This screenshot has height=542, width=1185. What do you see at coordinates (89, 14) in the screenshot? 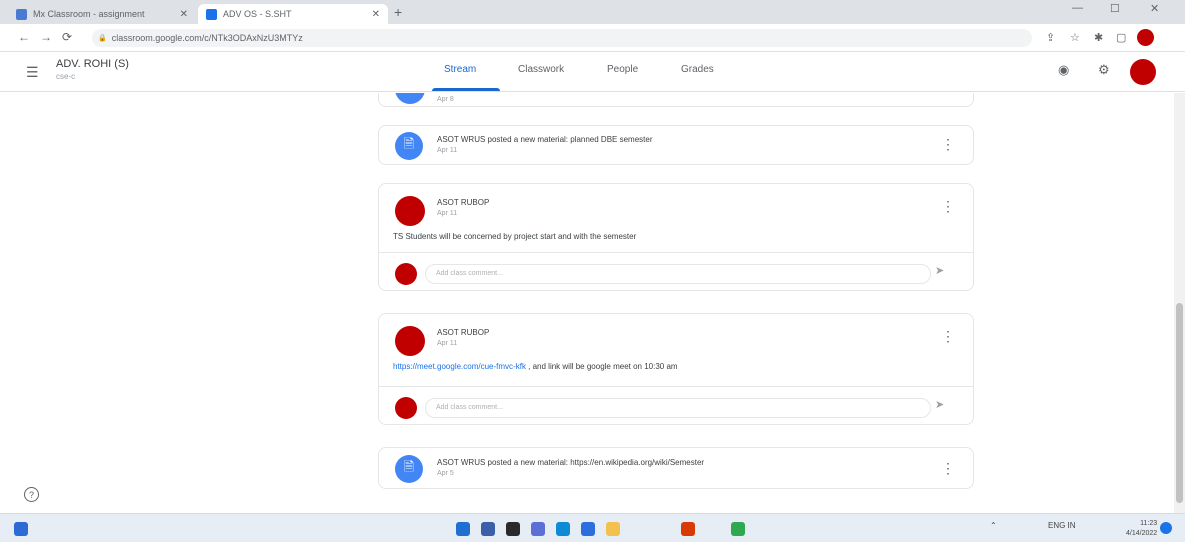
I see `tab-title: Mx Classroom - assignment` at bounding box center [89, 14].